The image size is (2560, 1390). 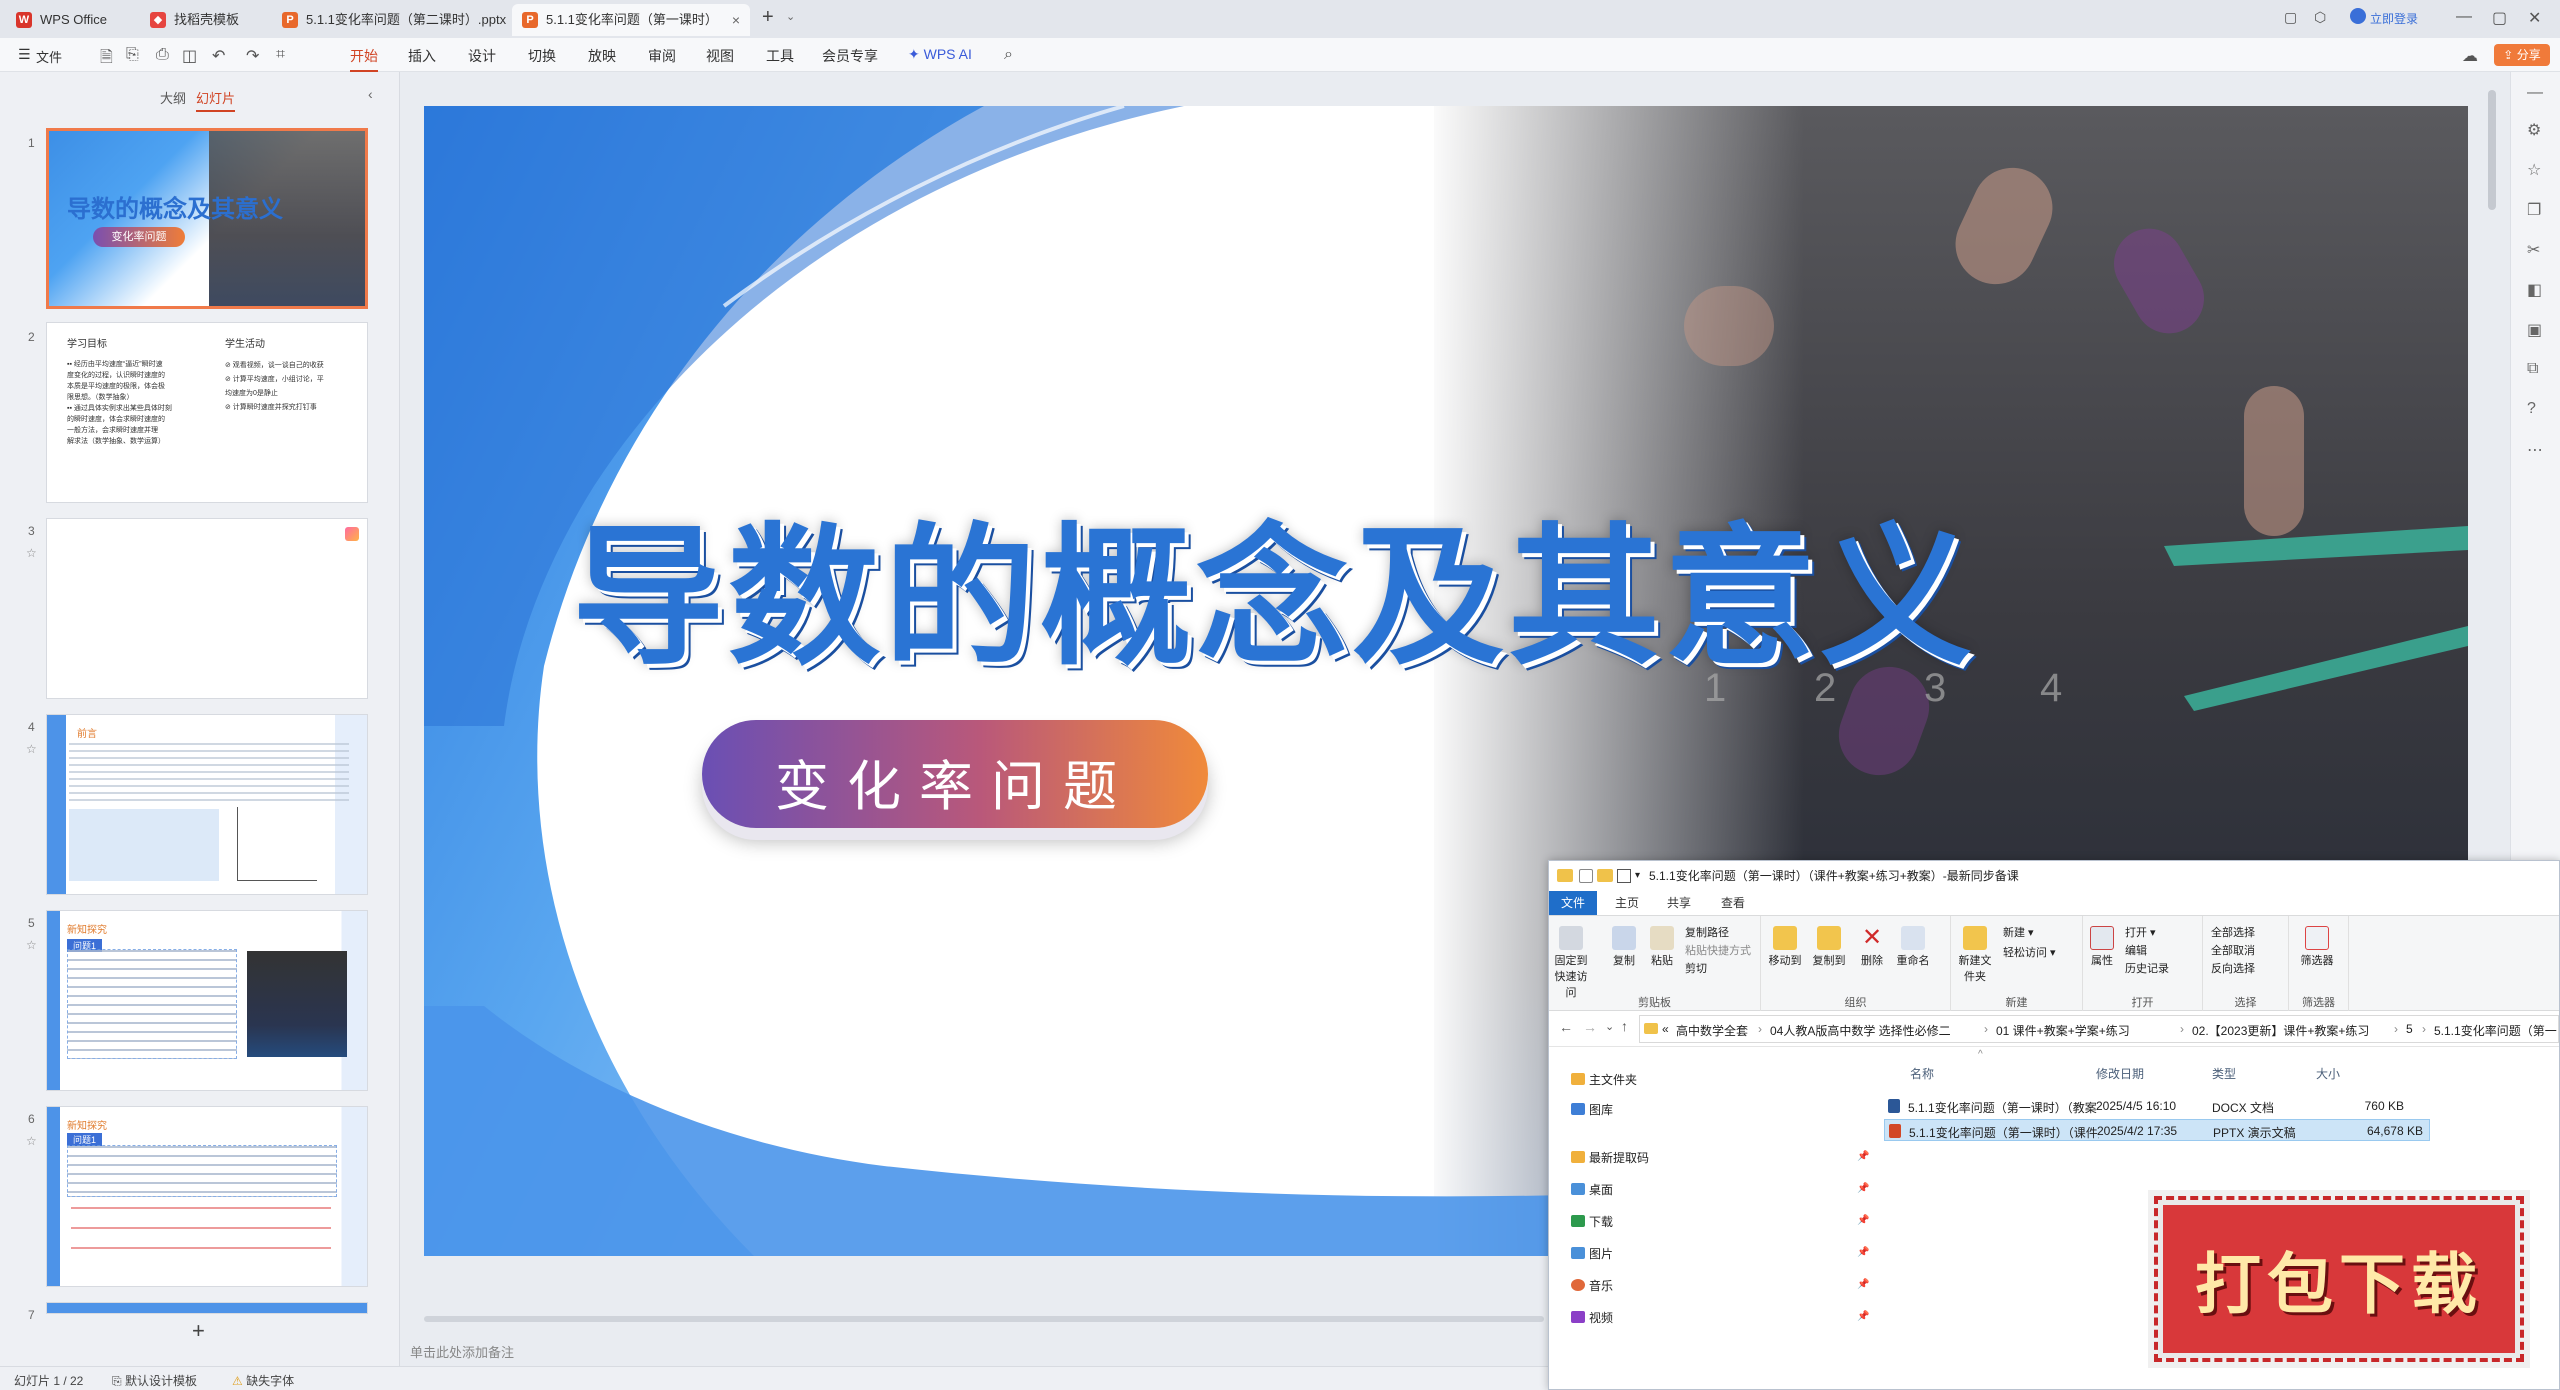 I want to click on menu-tools: 工具, so click(x=780, y=56).